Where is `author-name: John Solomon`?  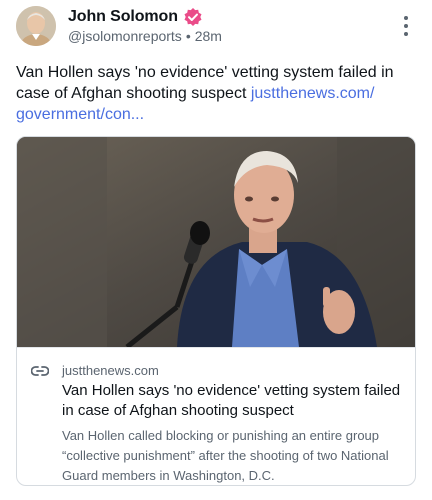 author-name: John Solomon is located at coordinates (123, 17).